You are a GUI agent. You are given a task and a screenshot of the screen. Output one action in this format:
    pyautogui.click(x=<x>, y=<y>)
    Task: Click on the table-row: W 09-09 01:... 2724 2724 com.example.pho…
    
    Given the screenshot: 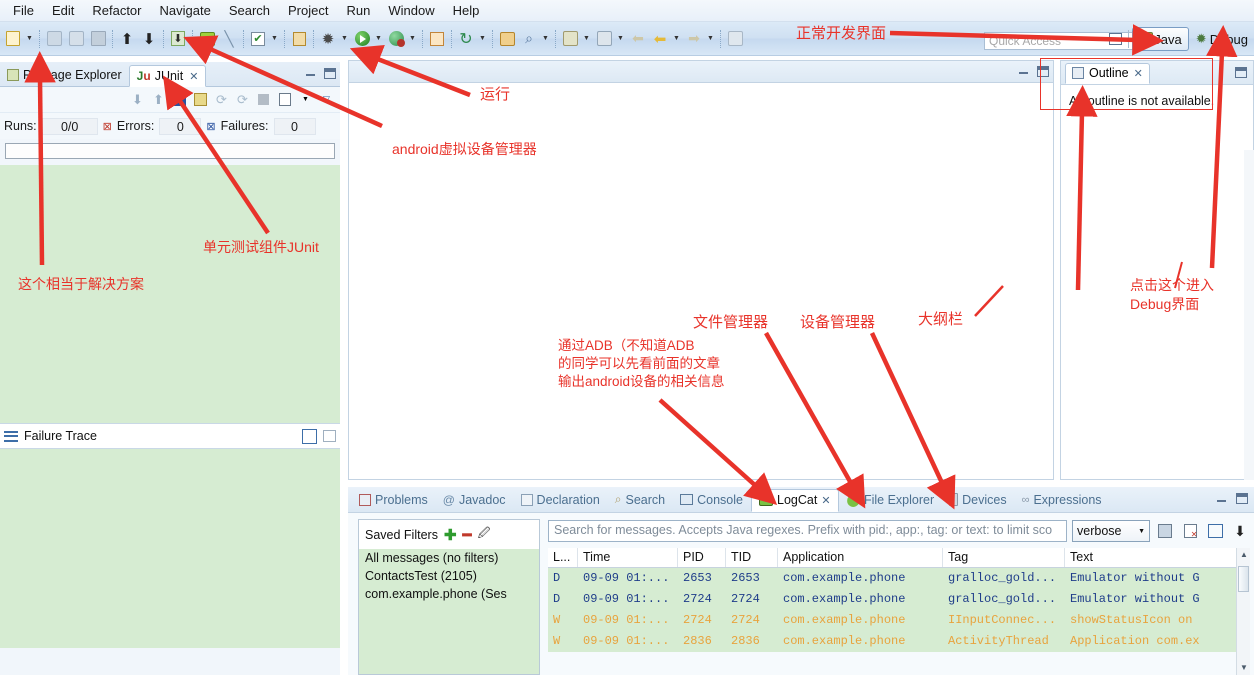 What is the action you would take?
    pyautogui.click(x=899, y=620)
    